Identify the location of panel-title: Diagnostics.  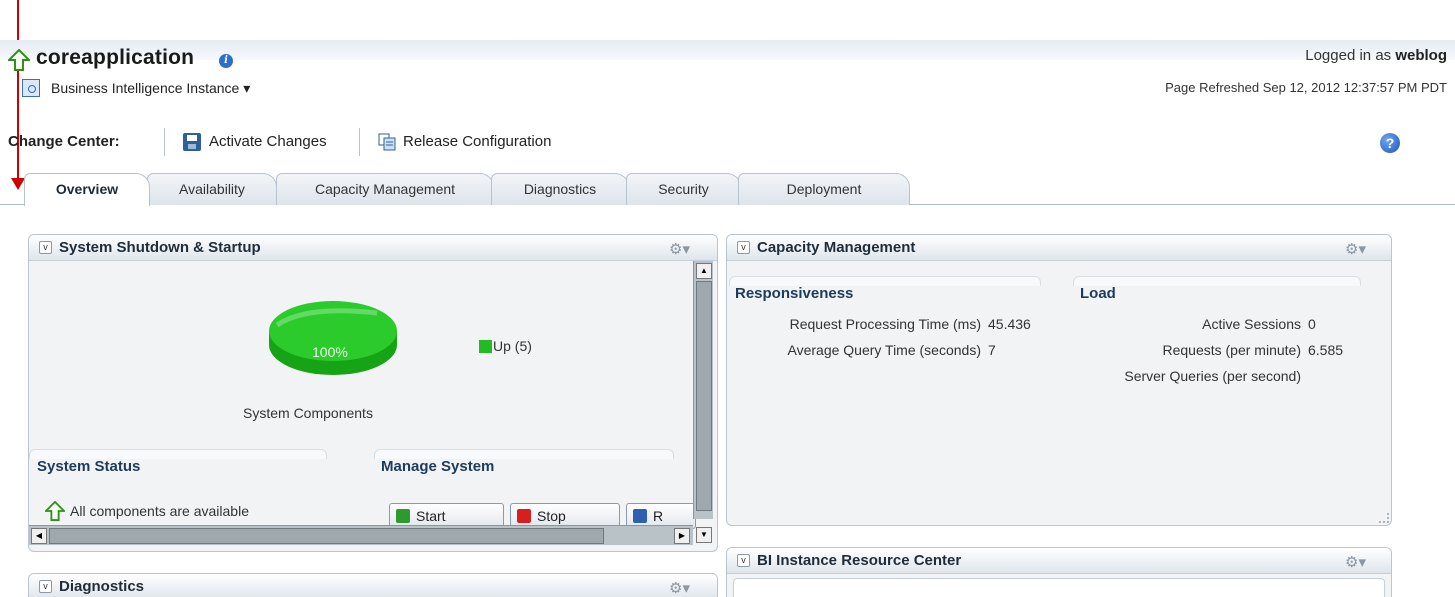
(102, 586).